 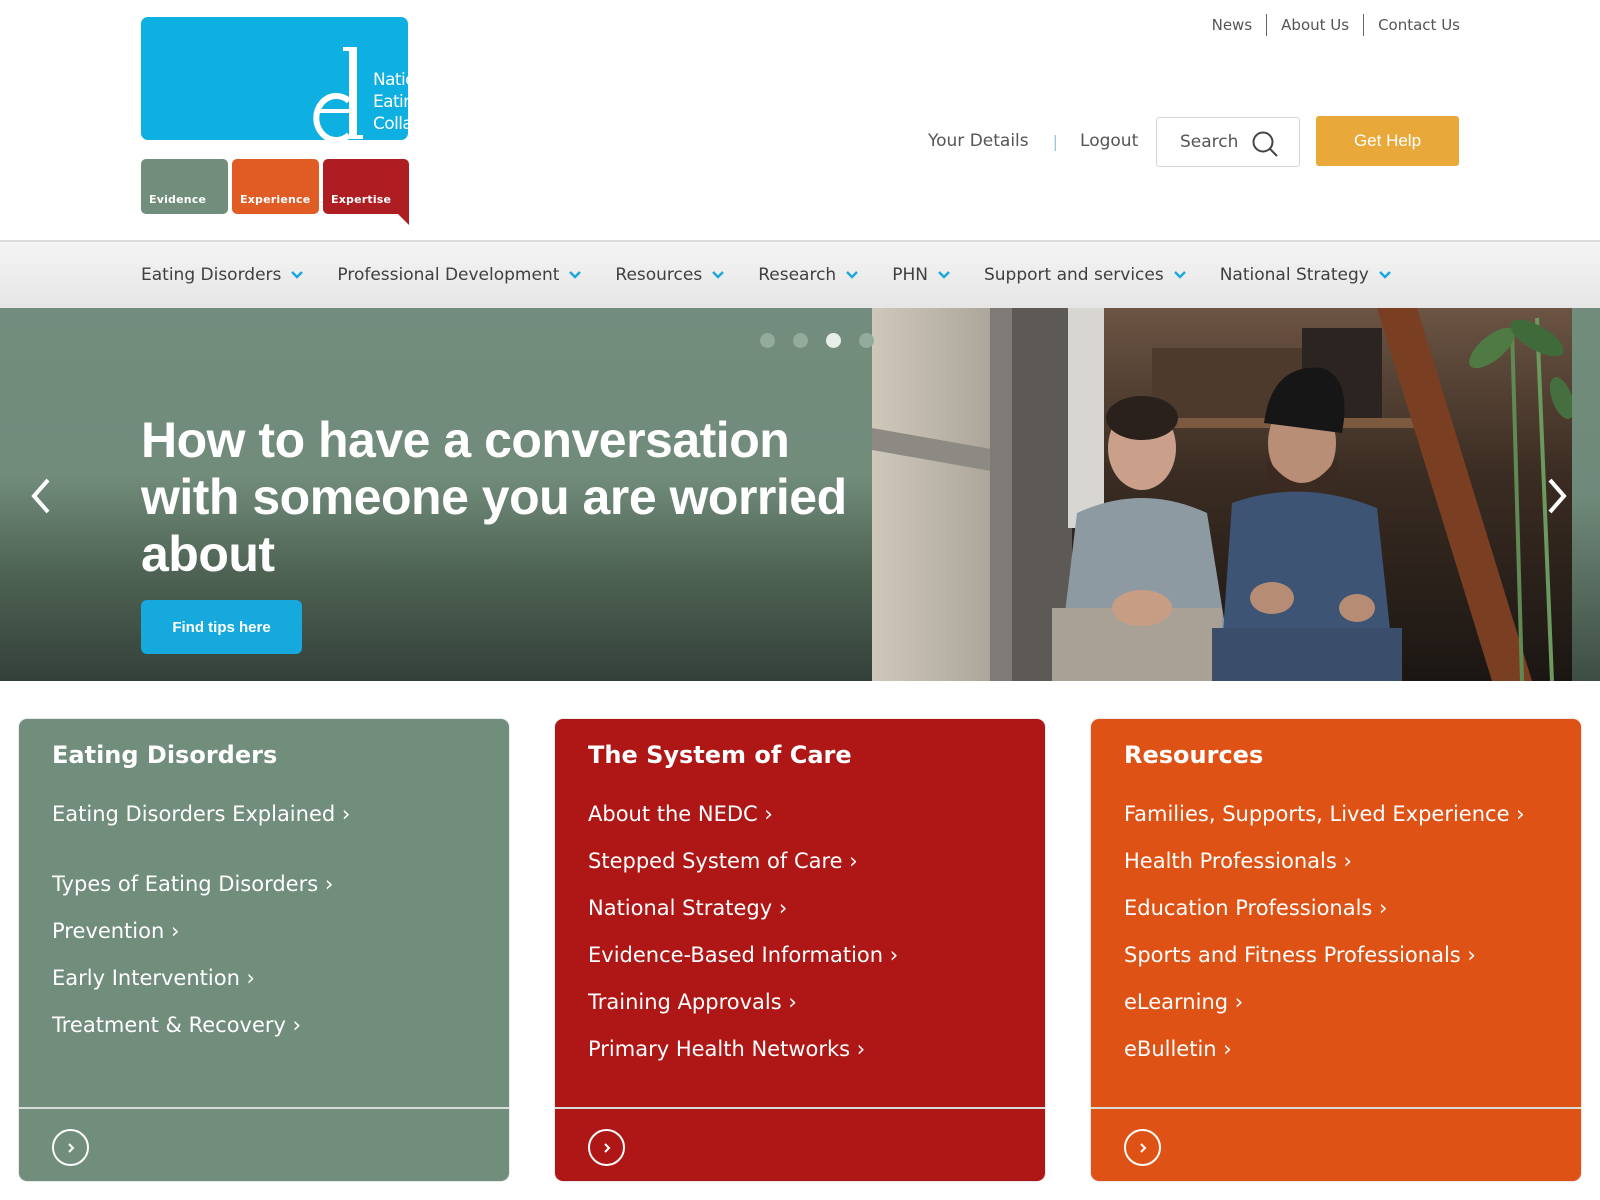 I want to click on your-details-link: Your Details, so click(x=978, y=141).